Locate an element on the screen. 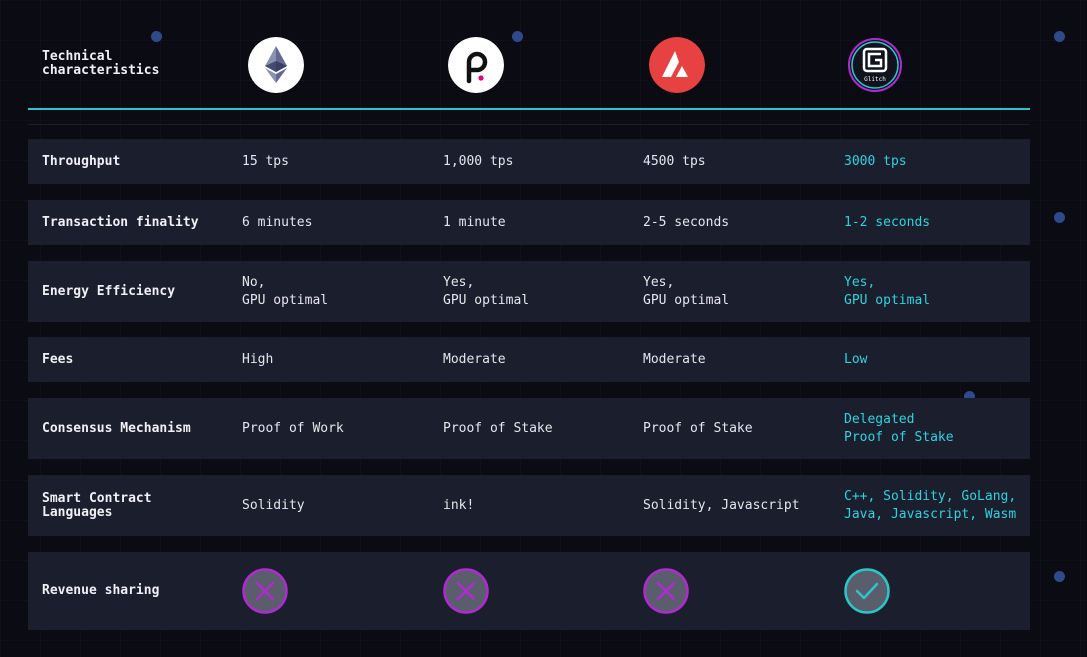 This screenshot has height=657, width=1087. cell-polkadot: ink! is located at coordinates (459, 505).